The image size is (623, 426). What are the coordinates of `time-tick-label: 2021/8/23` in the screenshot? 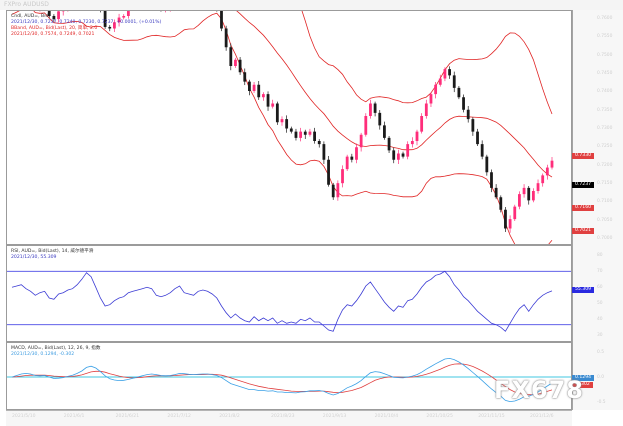 It's located at (283, 416).